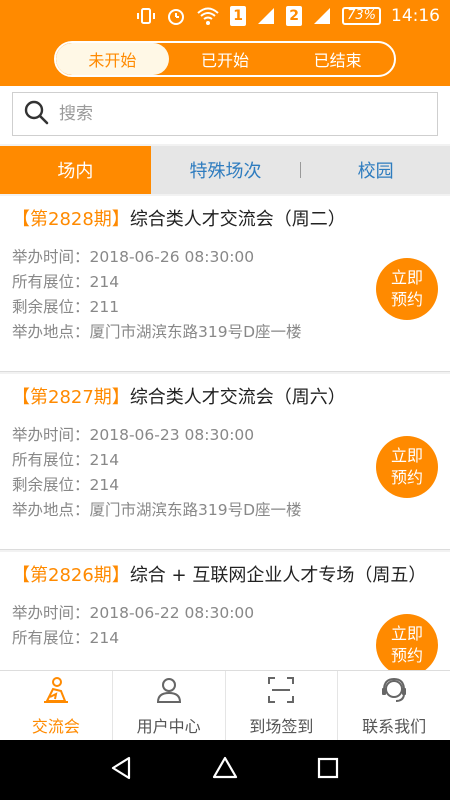 Image resolution: width=450 pixels, height=800 pixels. I want to click on home-icon, so click(225, 770).